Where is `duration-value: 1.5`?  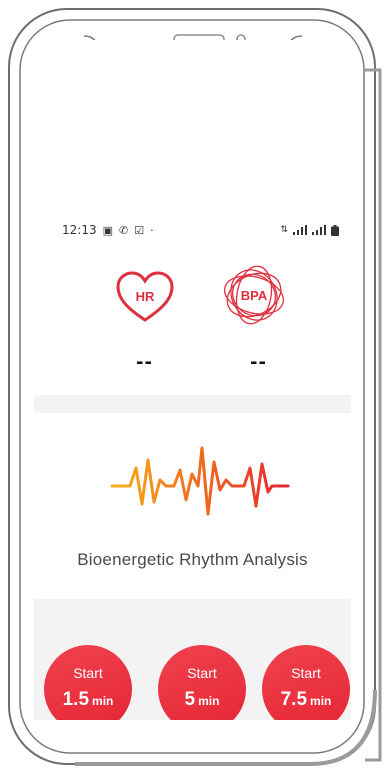 duration-value: 1.5 is located at coordinates (76, 699).